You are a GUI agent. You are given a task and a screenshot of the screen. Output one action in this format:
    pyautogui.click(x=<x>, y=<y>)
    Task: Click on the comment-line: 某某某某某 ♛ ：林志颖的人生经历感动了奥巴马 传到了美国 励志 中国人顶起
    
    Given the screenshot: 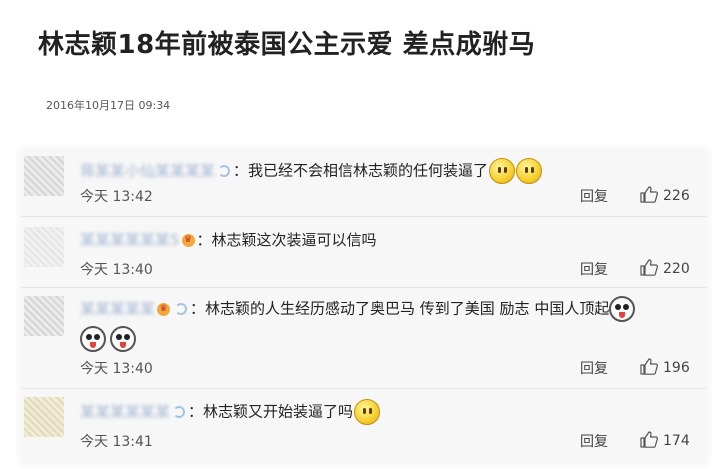 What is the action you would take?
    pyautogui.click(x=389, y=309)
    